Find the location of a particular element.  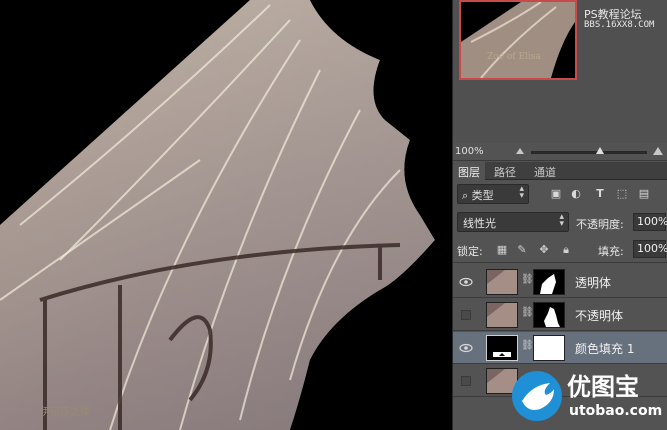

panel-tabs: 图层 路径 通道 is located at coordinates (560, 171).